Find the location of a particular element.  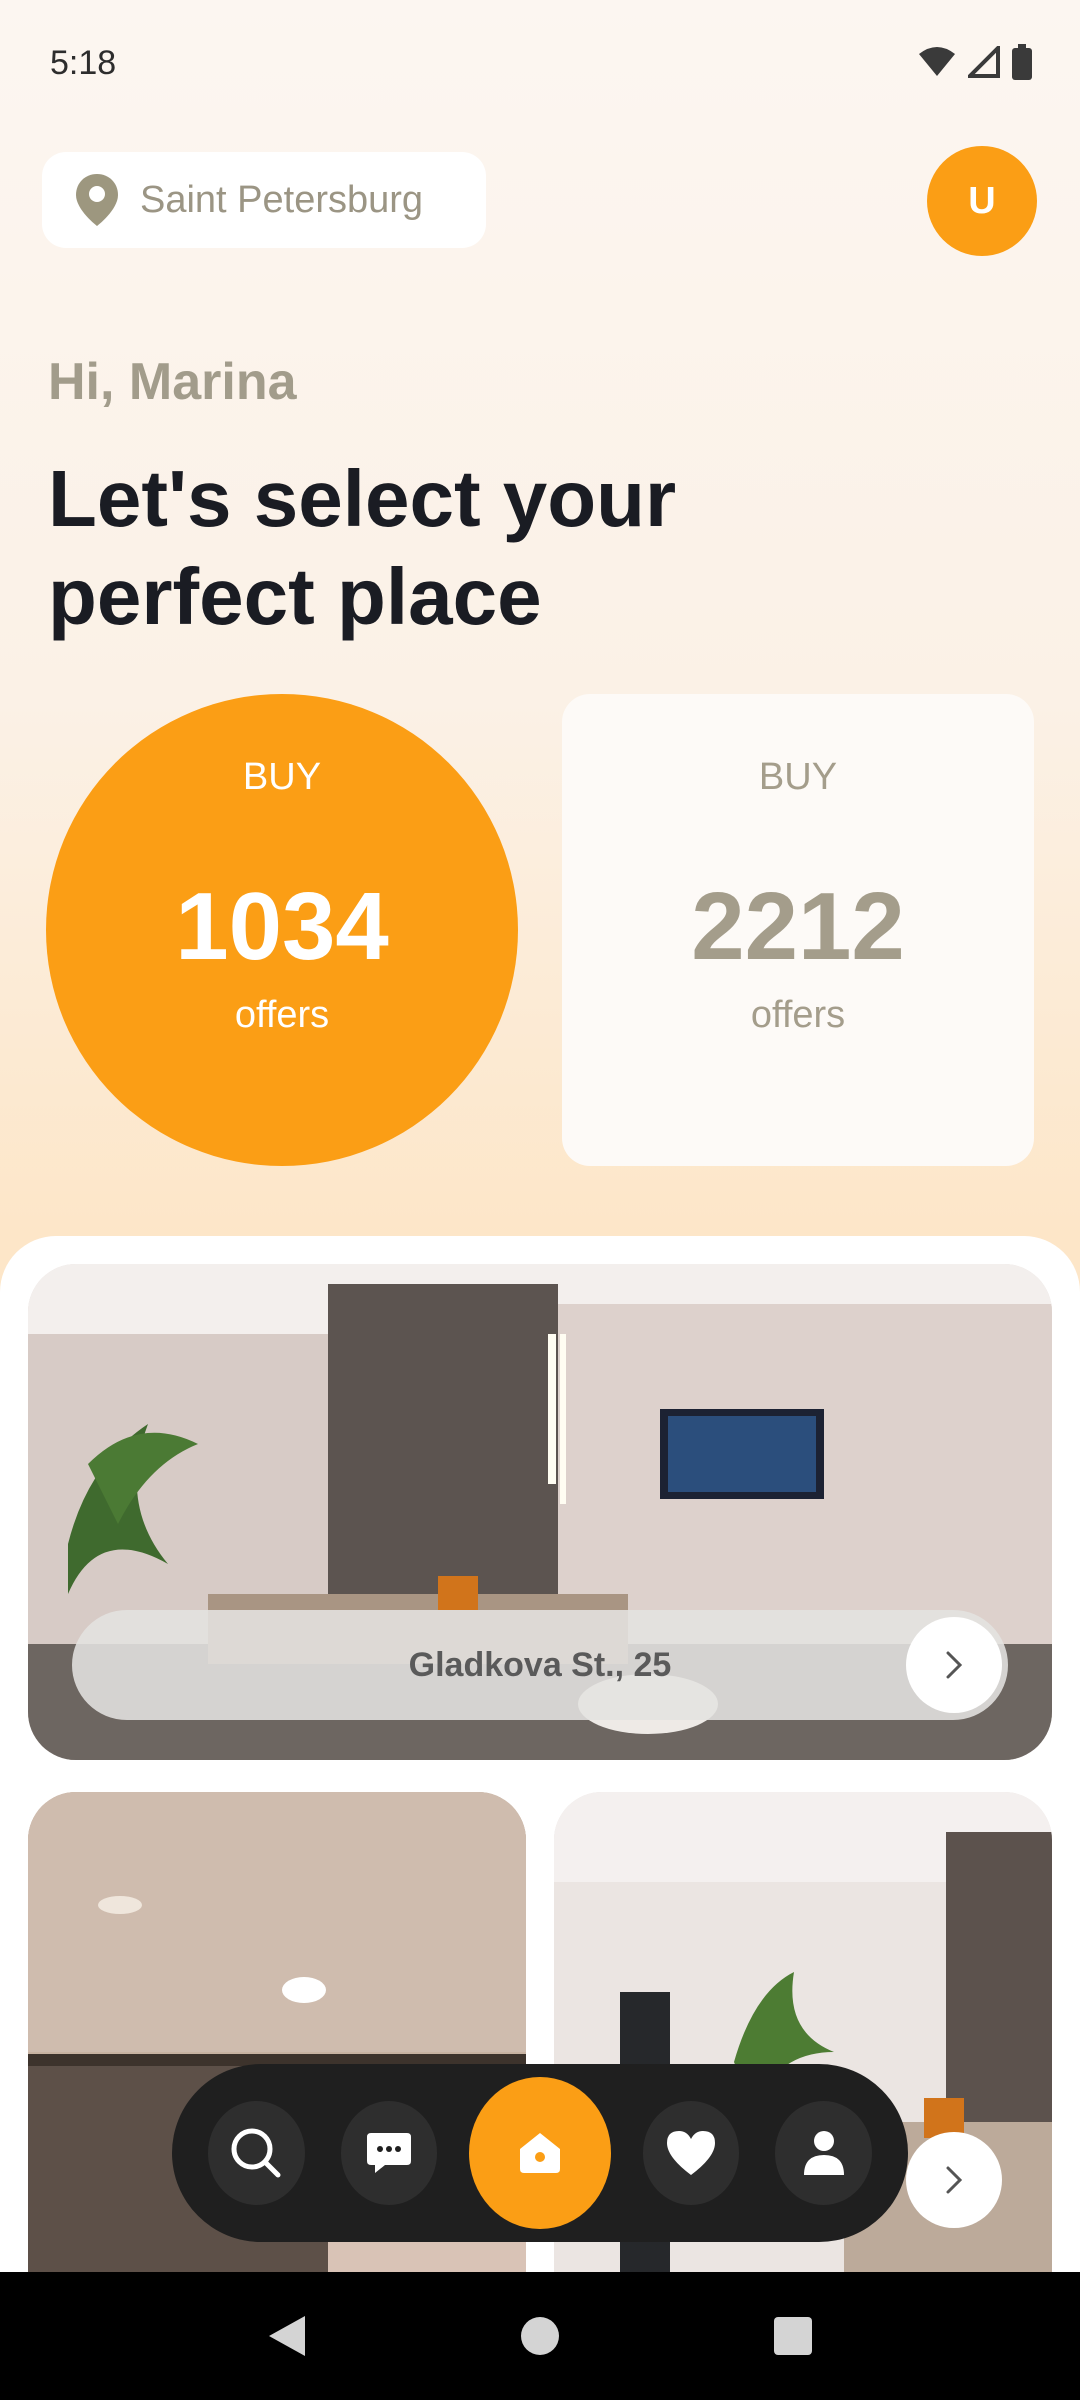

signal-icon is located at coordinates (984, 62).